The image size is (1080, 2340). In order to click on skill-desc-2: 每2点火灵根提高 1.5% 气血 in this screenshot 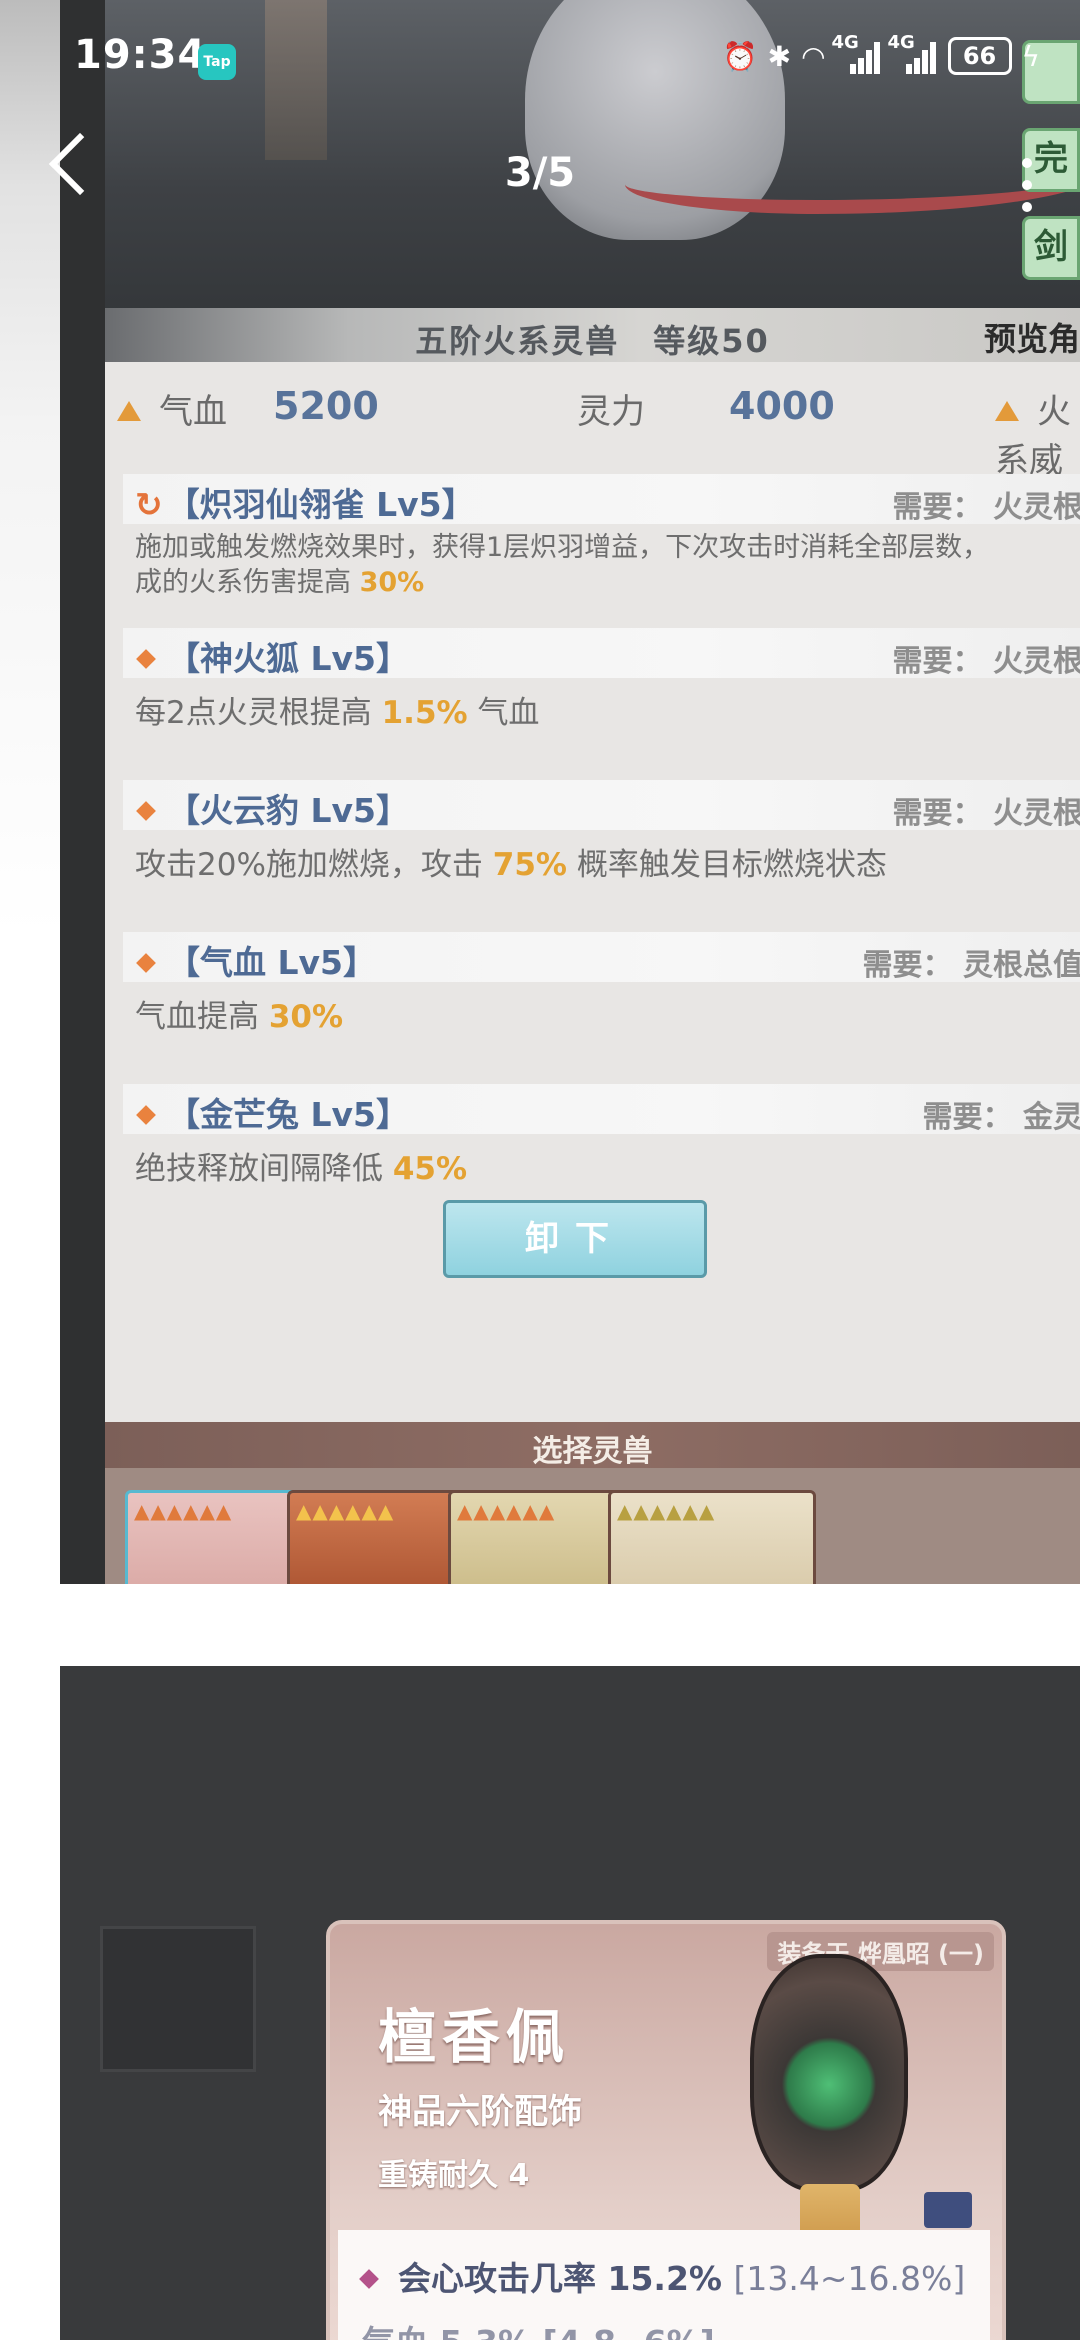, I will do `click(605, 713)`.